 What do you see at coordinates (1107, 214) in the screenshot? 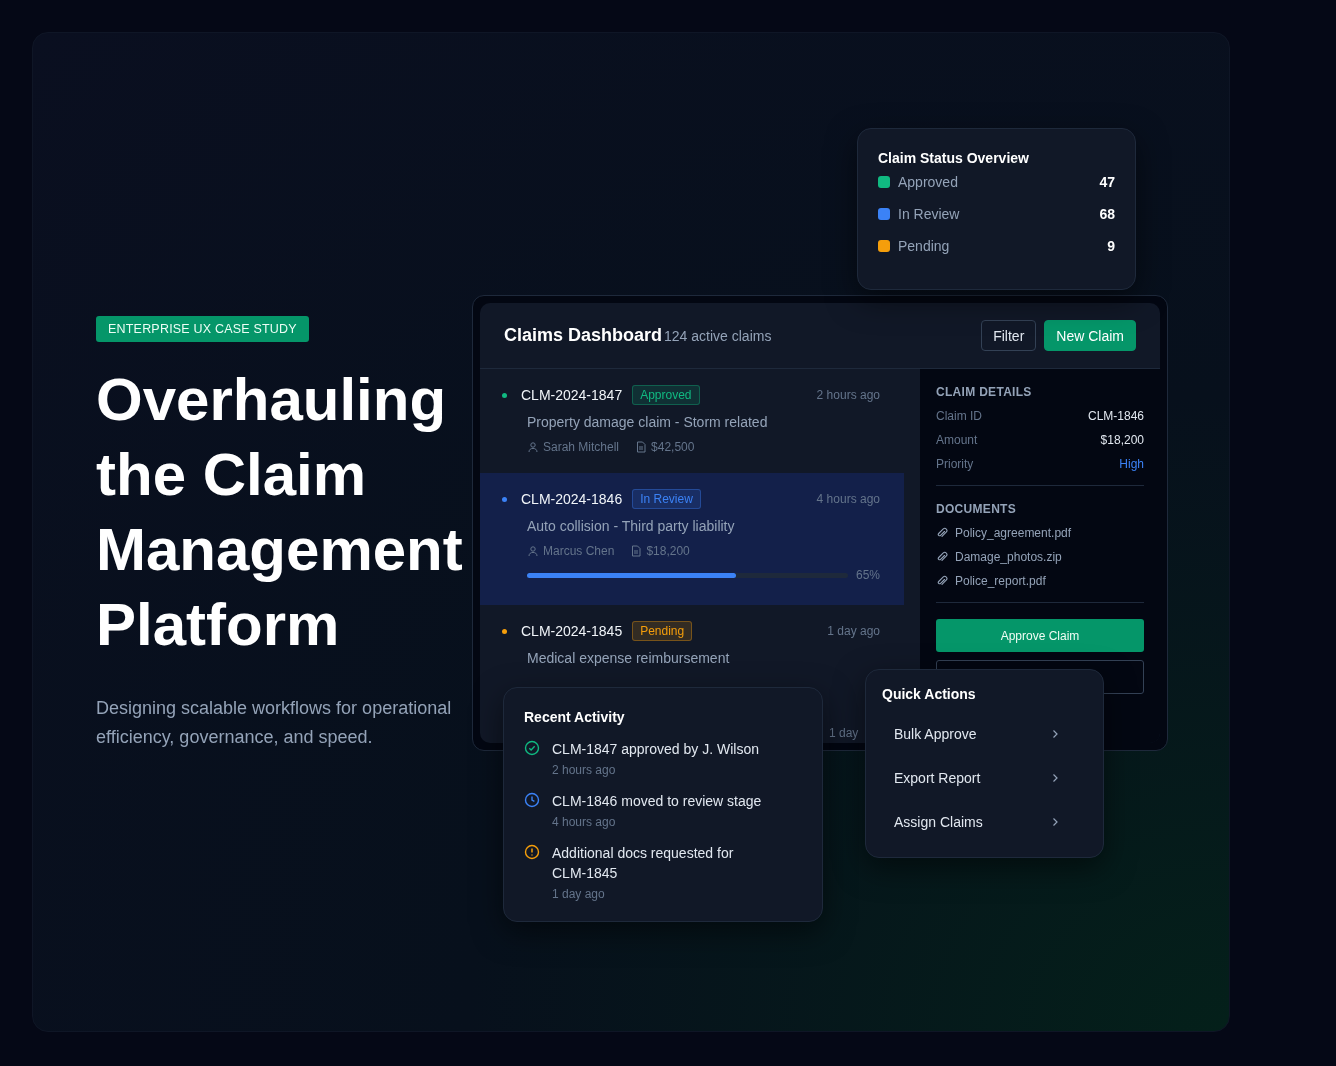
I see `status-count: 68` at bounding box center [1107, 214].